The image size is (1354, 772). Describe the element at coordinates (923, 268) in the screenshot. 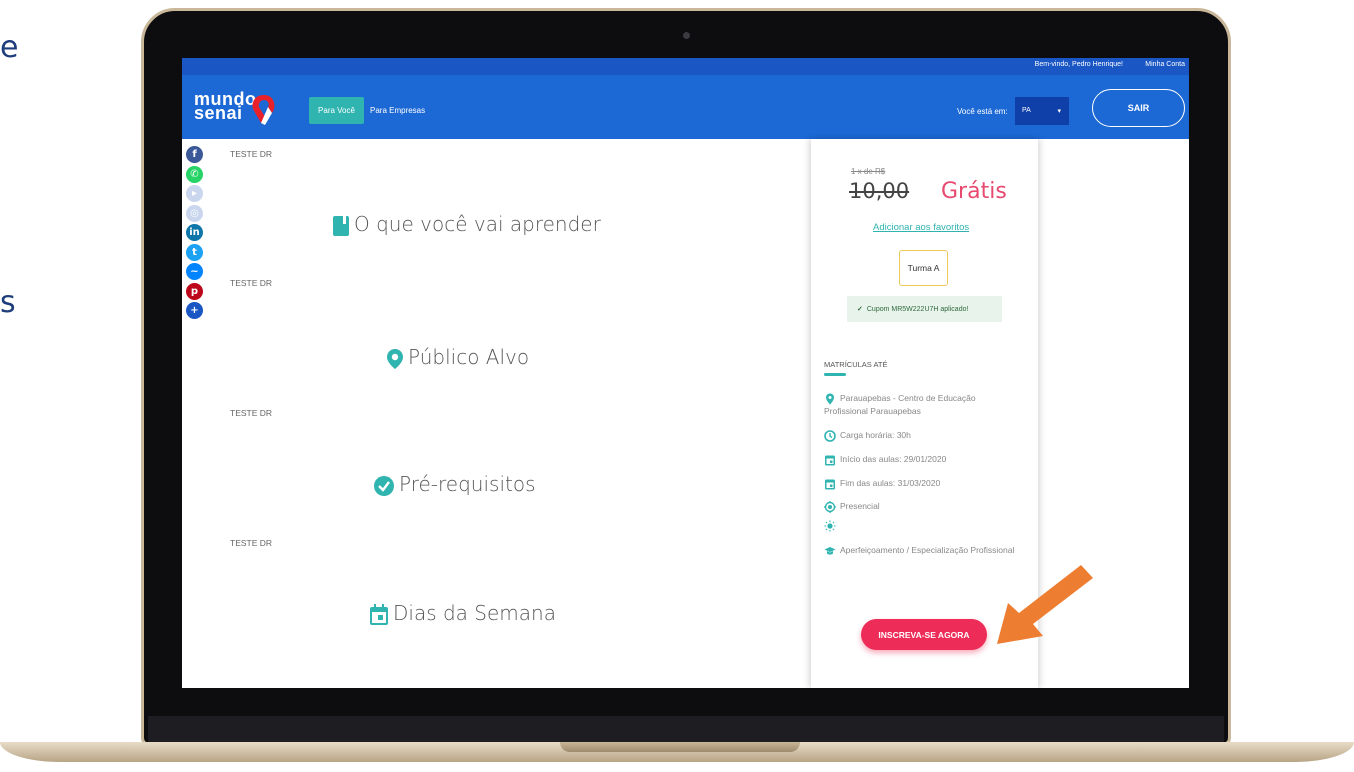

I see `class-option-button: Turma A` at that location.